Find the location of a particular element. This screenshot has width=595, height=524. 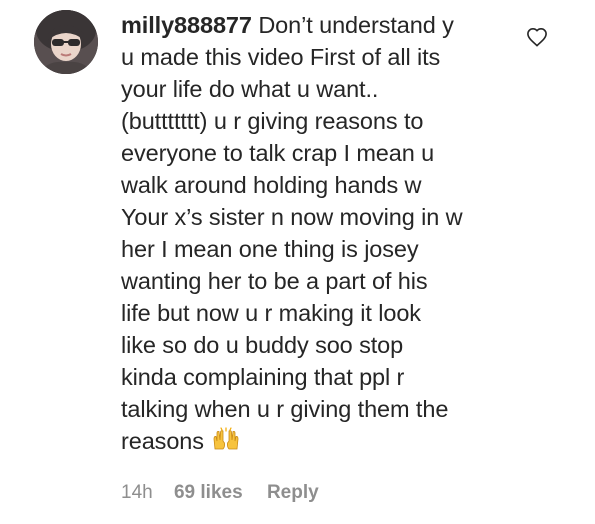

comment-text-line: reasons is located at coordinates (162, 441).